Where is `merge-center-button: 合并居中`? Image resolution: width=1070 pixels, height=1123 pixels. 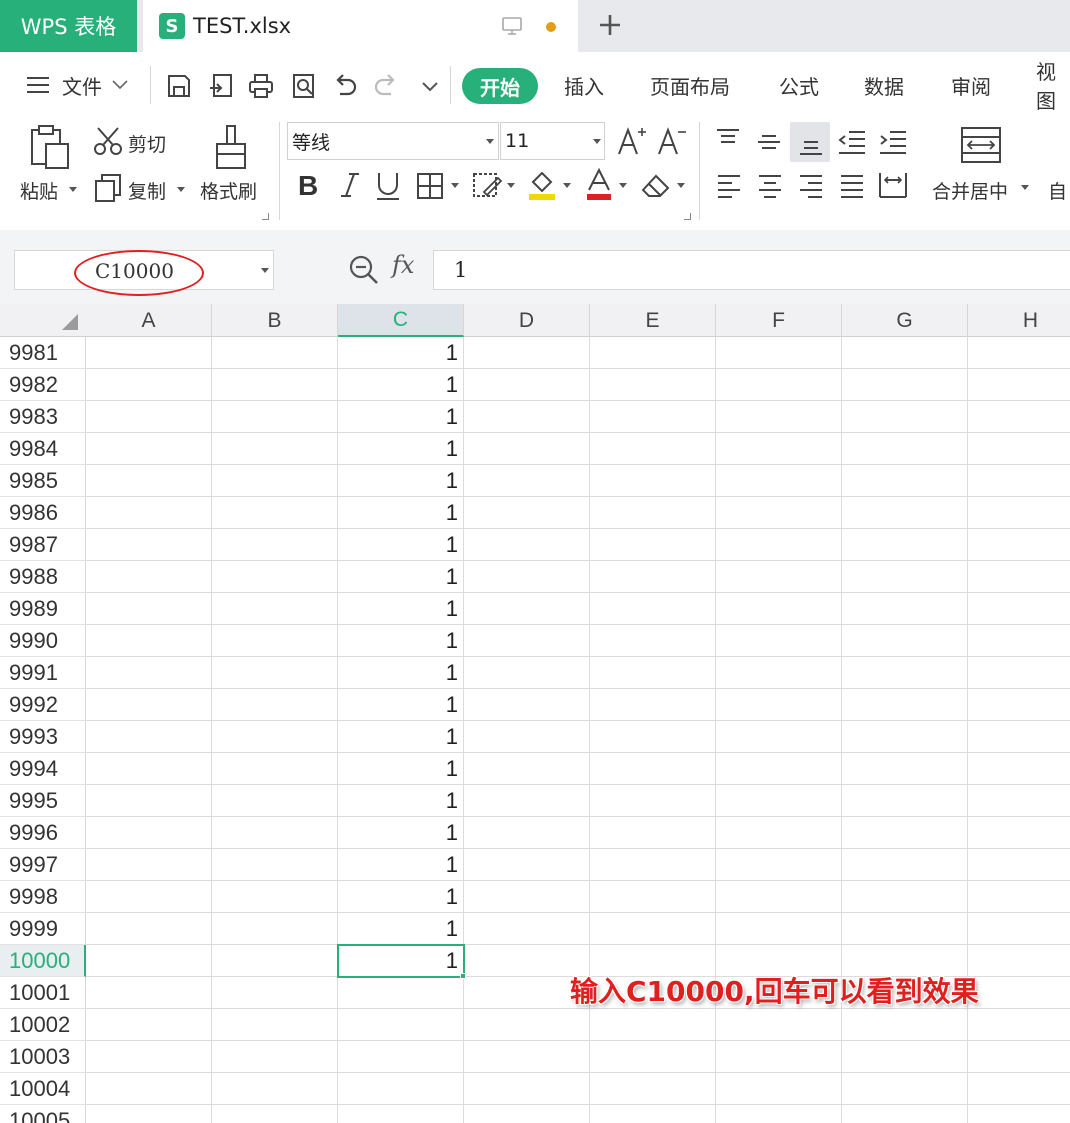 merge-center-button: 合并居中 is located at coordinates (970, 190).